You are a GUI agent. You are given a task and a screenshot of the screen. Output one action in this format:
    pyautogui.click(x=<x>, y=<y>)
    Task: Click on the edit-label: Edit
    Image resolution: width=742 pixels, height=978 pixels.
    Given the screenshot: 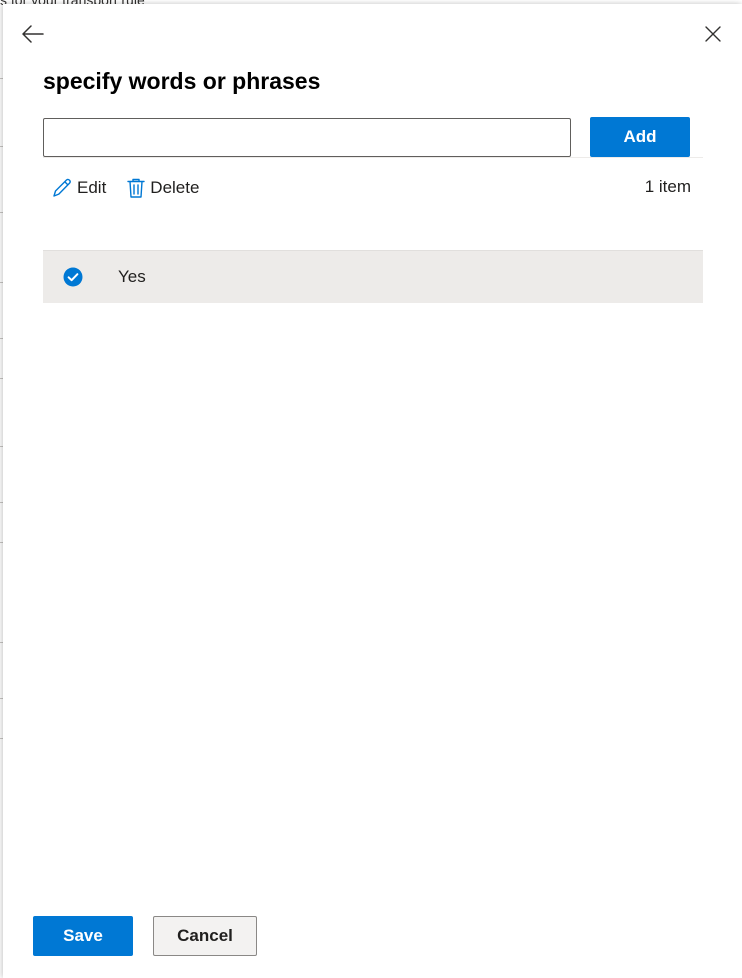 What is the action you would take?
    pyautogui.click(x=92, y=187)
    